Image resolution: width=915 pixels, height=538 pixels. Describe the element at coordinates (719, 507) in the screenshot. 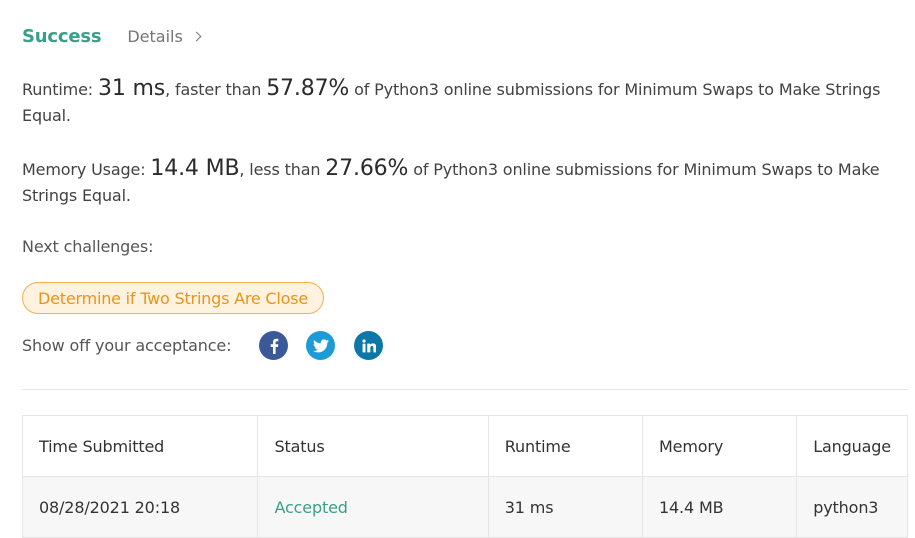

I see `cell-memory: 14.4 MB` at that location.